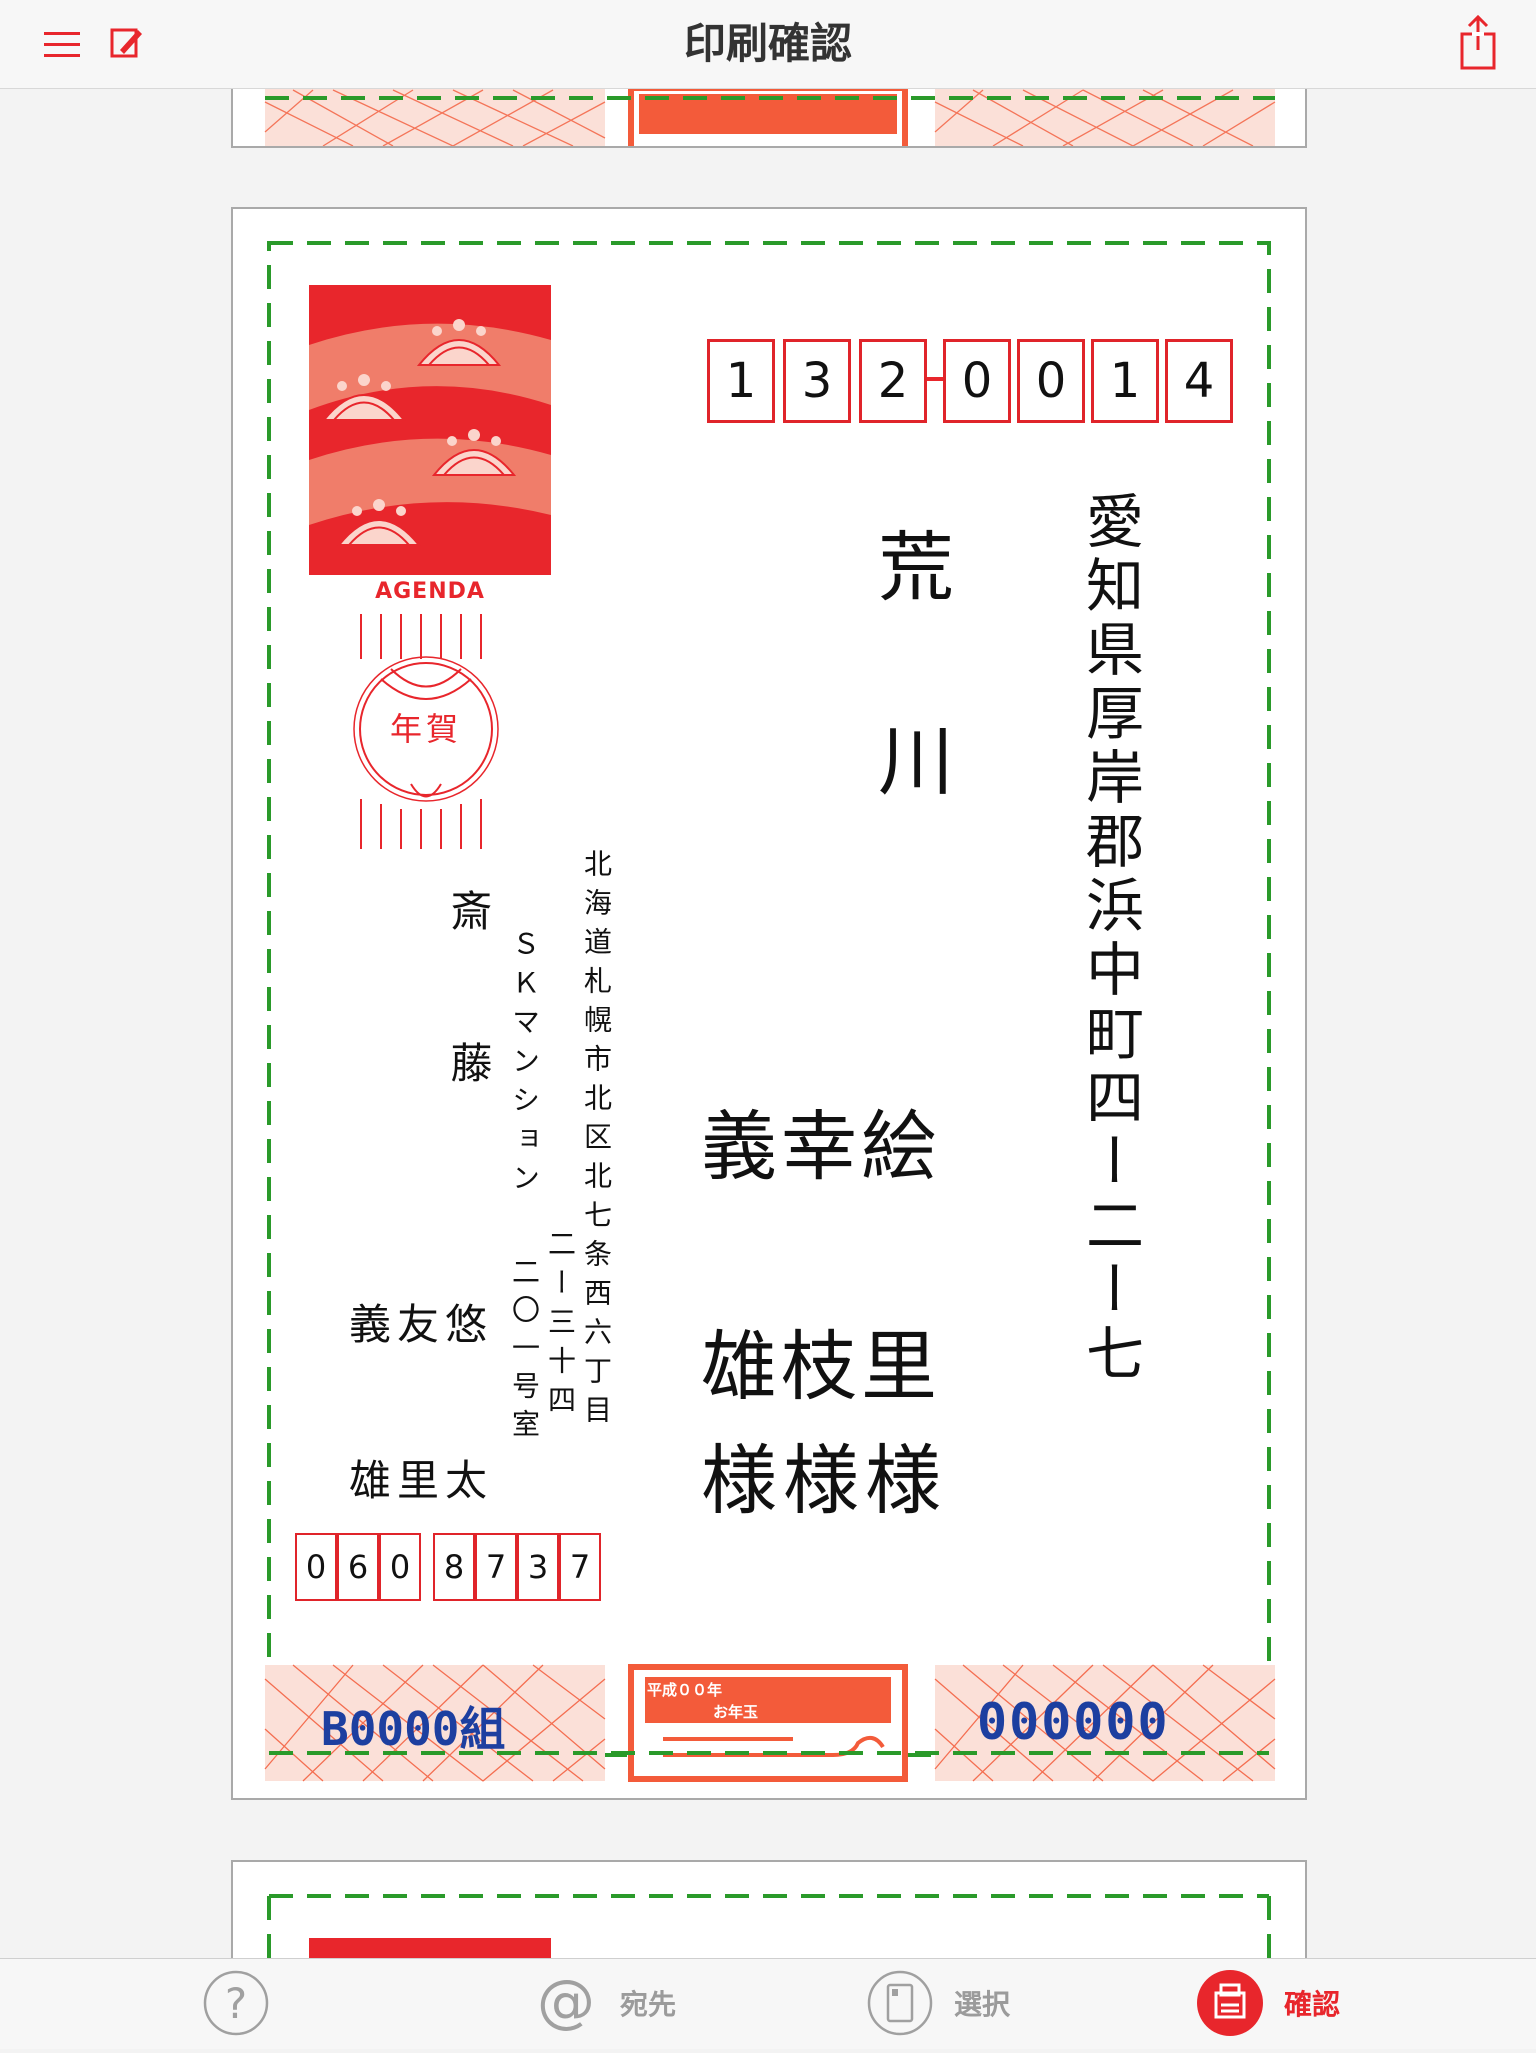 Image resolution: width=1536 pixels, height=2053 pixels. Describe the element at coordinates (612, 2004) in the screenshot. I see `tab-address: @ 宛先` at that location.